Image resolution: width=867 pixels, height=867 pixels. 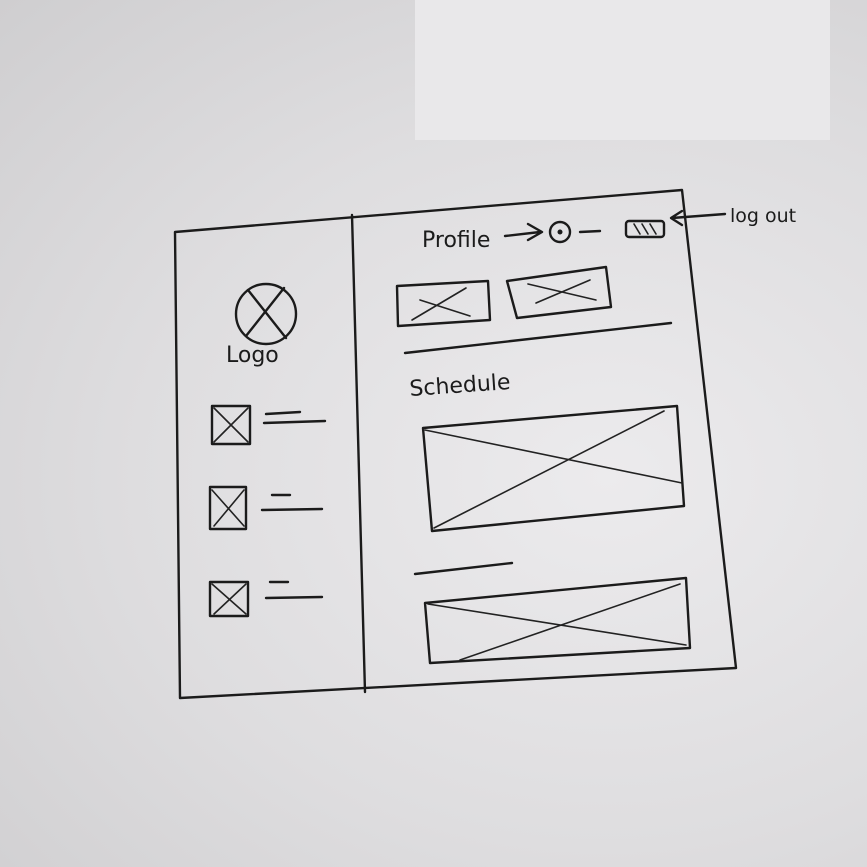 I want to click on profile-avatar-icon, so click(x=560, y=232).